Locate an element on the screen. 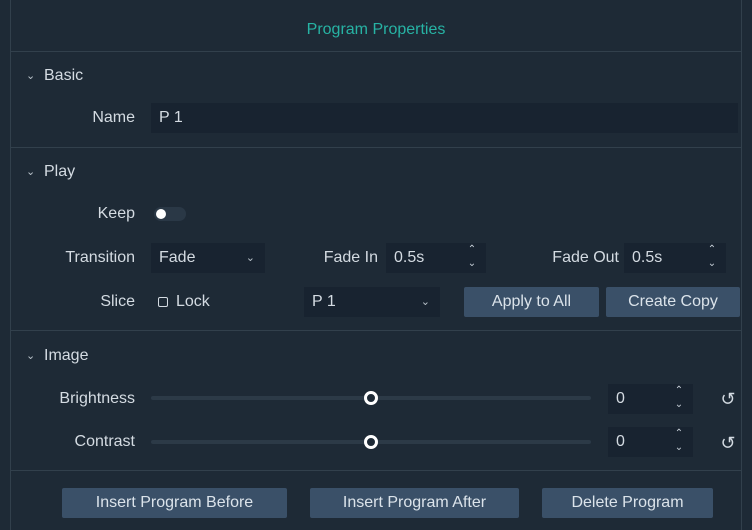 This screenshot has height=530, width=752. section-play-title: Play is located at coordinates (60, 171).